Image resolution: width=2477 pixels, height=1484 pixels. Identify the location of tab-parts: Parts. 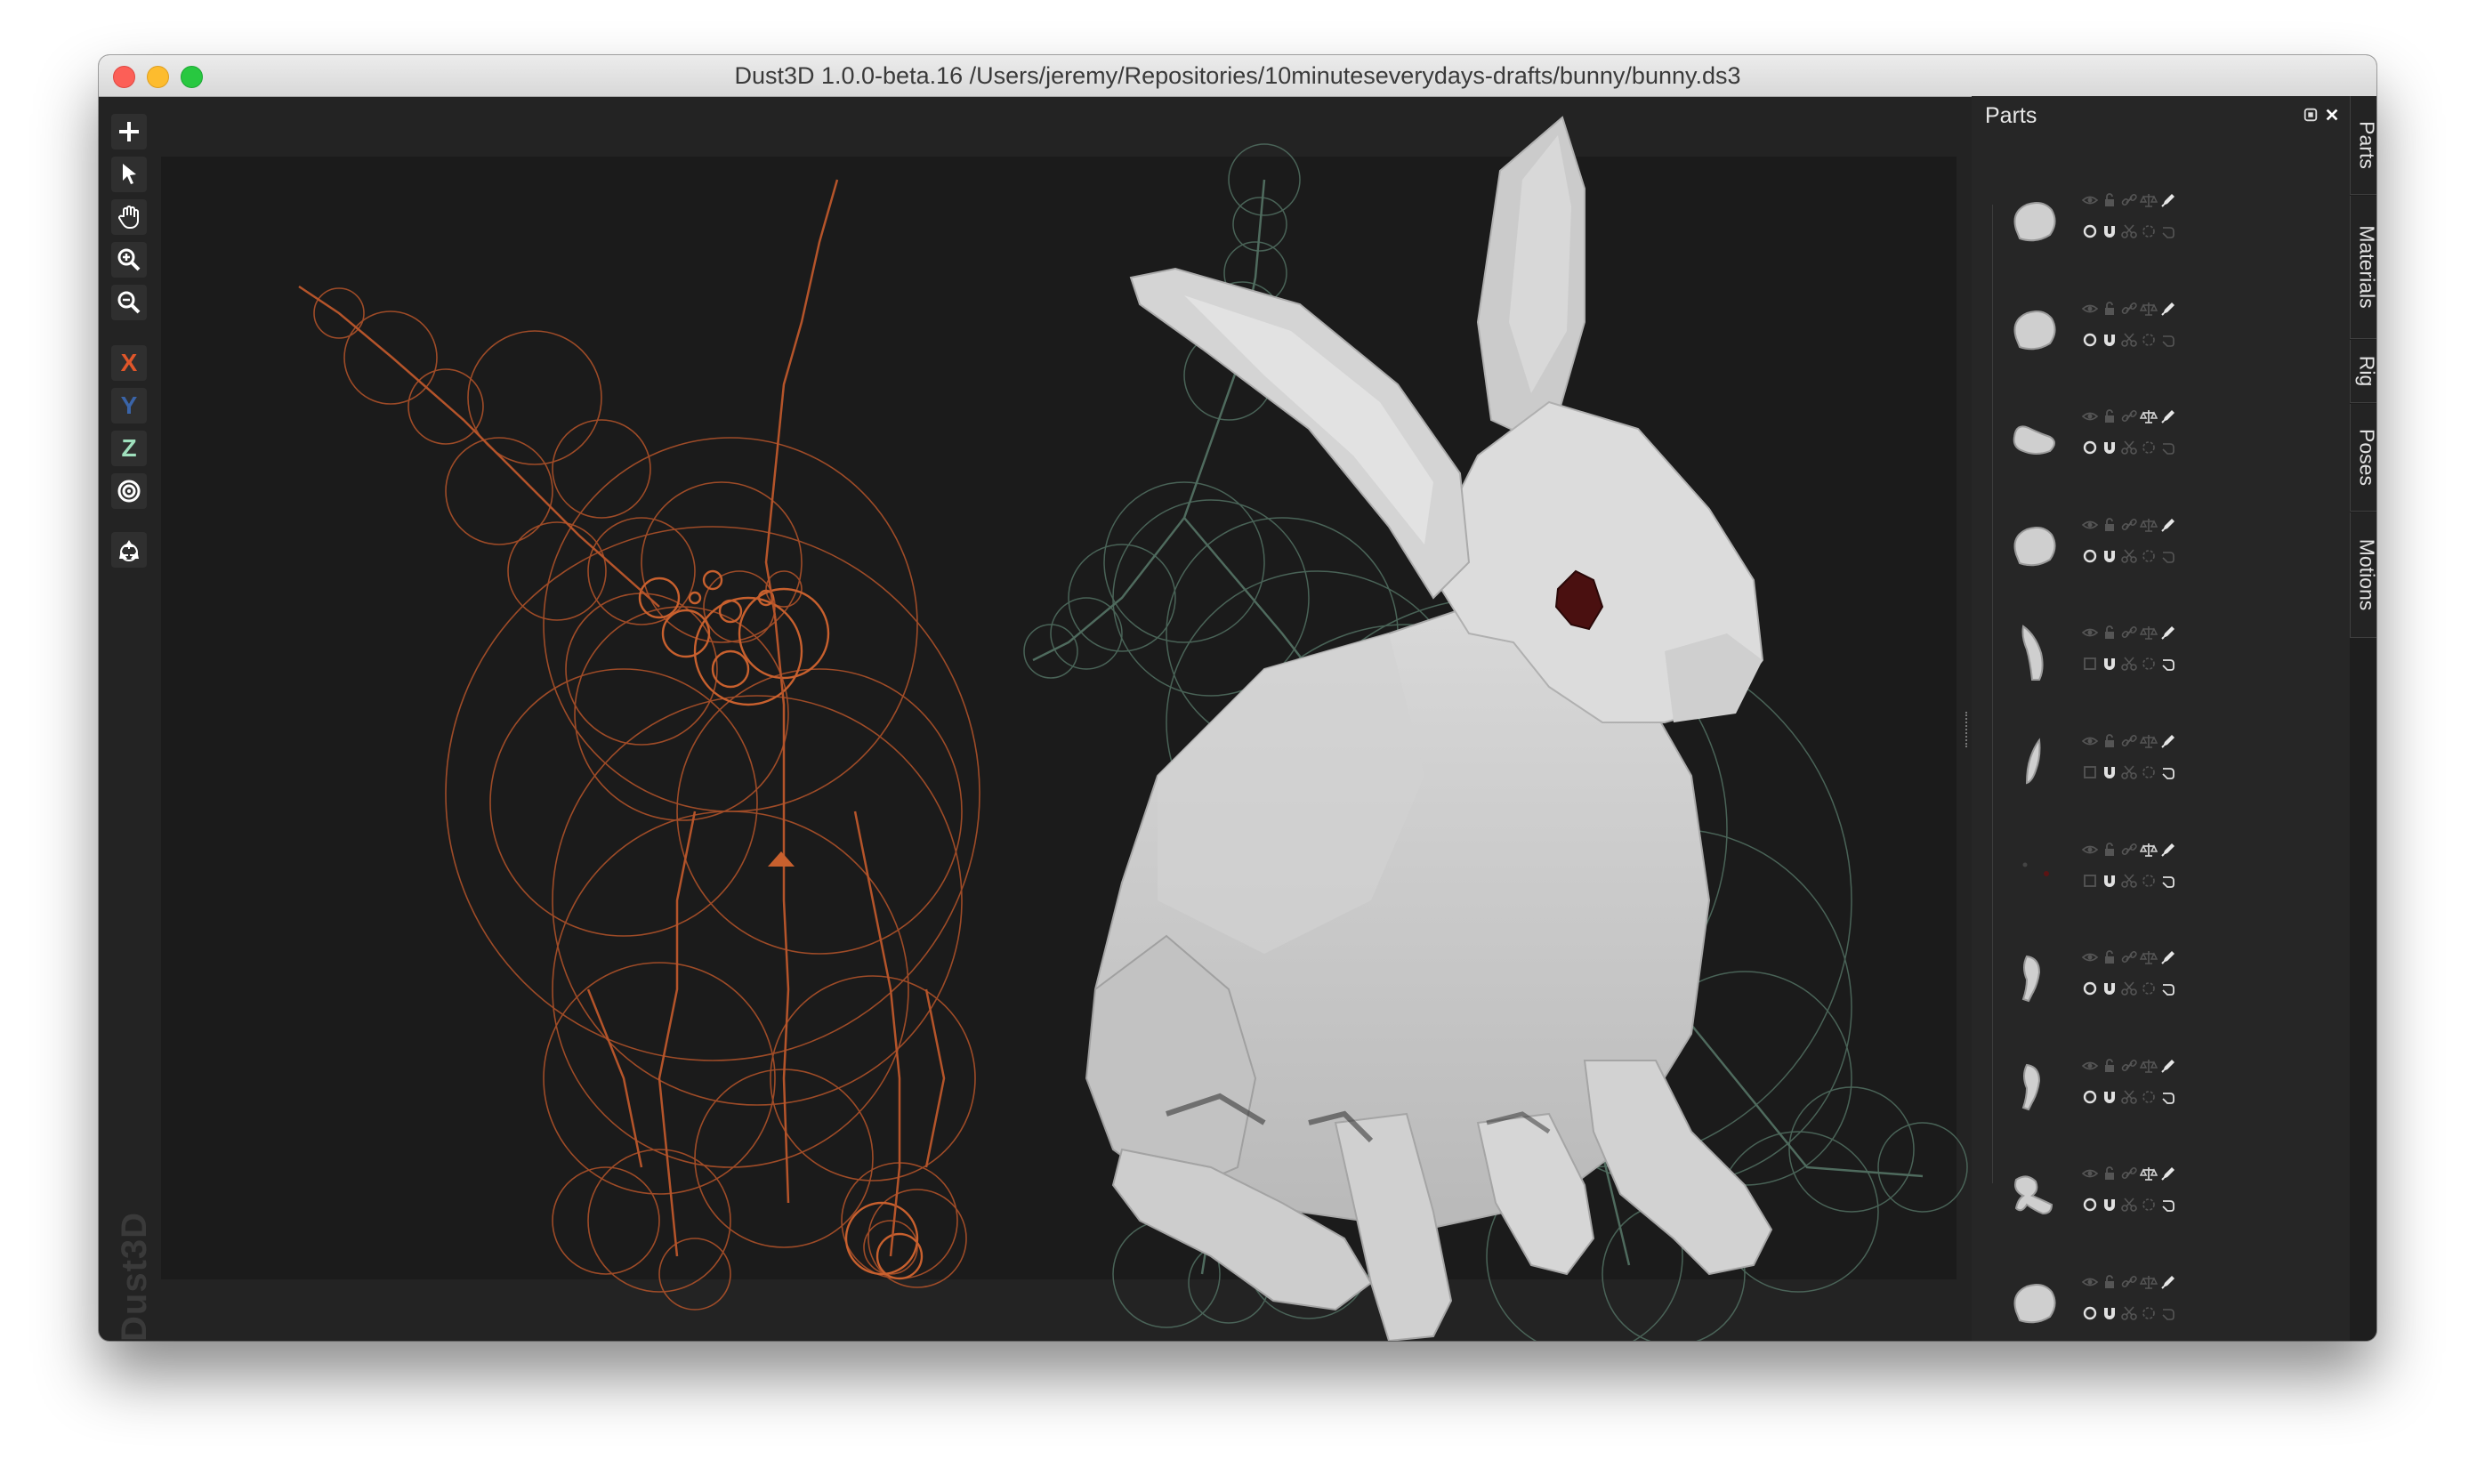
(2363, 145).